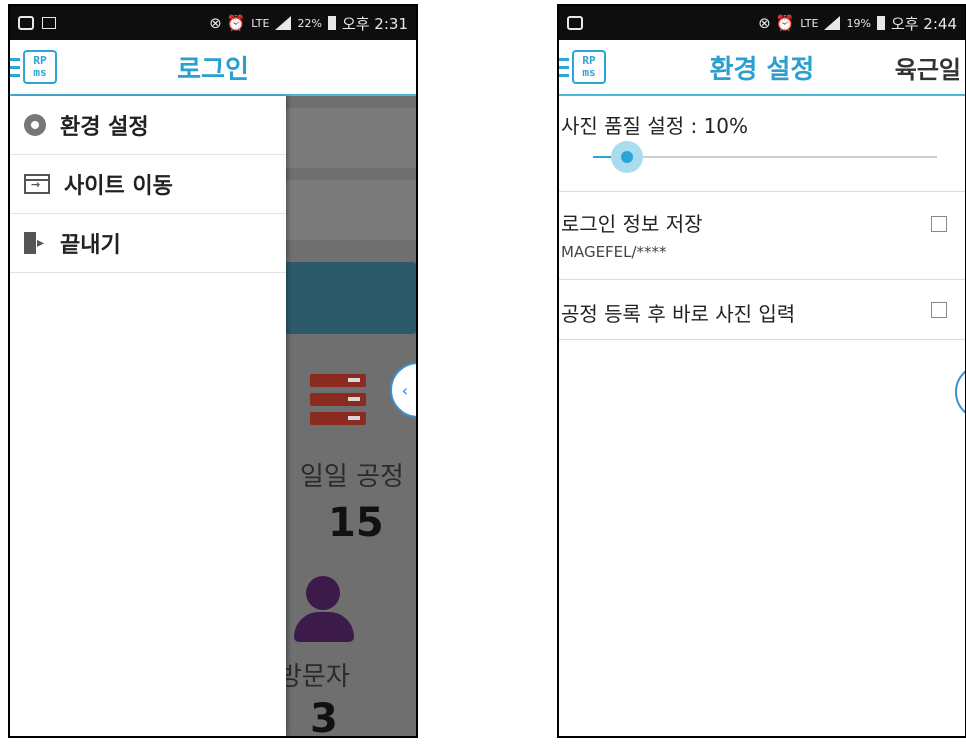 The width and height of the screenshot is (966, 744). I want to click on drawer-item-label: 사이트 이동, so click(118, 186).